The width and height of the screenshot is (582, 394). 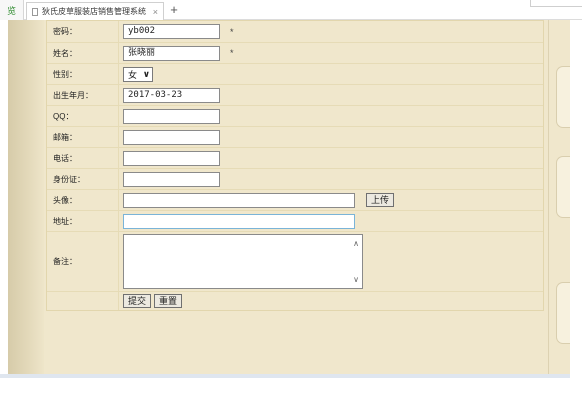 I want to click on email-label: 邮箱：, so click(x=83, y=137).